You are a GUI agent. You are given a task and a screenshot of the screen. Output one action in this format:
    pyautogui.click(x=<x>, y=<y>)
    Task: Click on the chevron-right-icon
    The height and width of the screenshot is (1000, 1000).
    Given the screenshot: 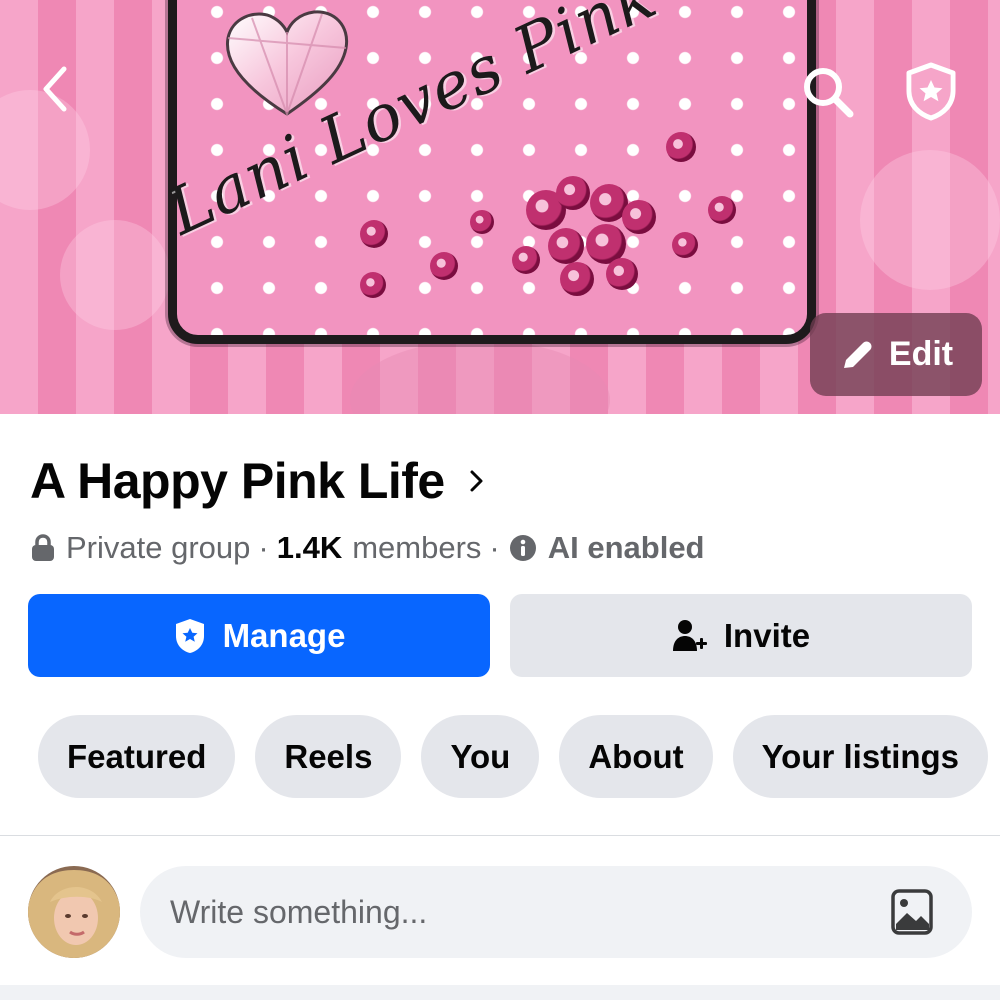 What is the action you would take?
    pyautogui.click(x=476, y=481)
    